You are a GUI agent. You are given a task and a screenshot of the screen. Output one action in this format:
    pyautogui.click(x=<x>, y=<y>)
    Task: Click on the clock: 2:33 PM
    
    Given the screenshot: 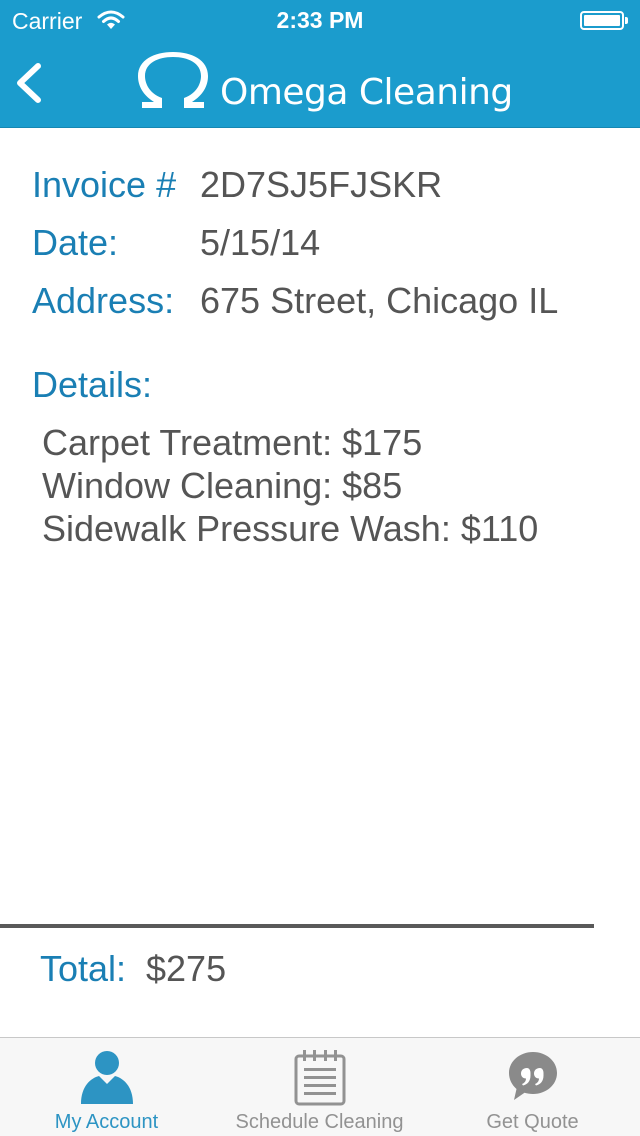 What is the action you would take?
    pyautogui.click(x=320, y=20)
    